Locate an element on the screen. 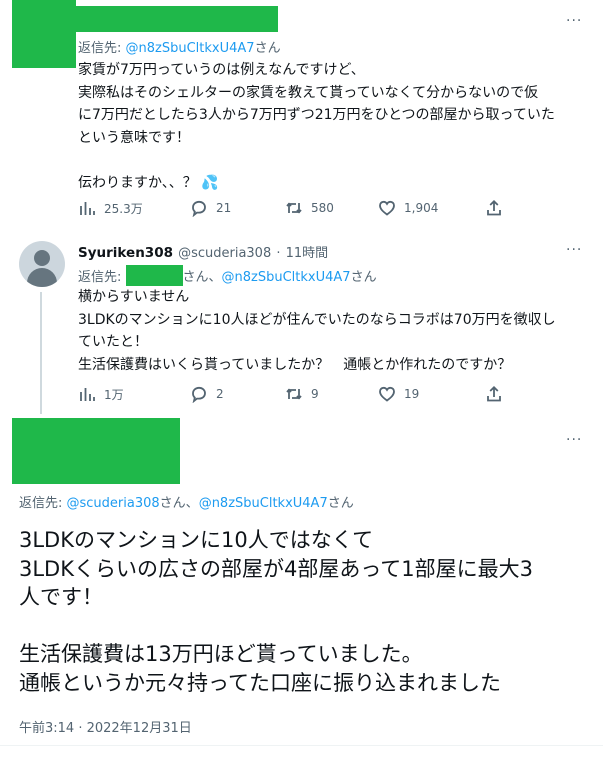 The width and height of the screenshot is (603, 757). retweet-count: 580 is located at coordinates (322, 208).